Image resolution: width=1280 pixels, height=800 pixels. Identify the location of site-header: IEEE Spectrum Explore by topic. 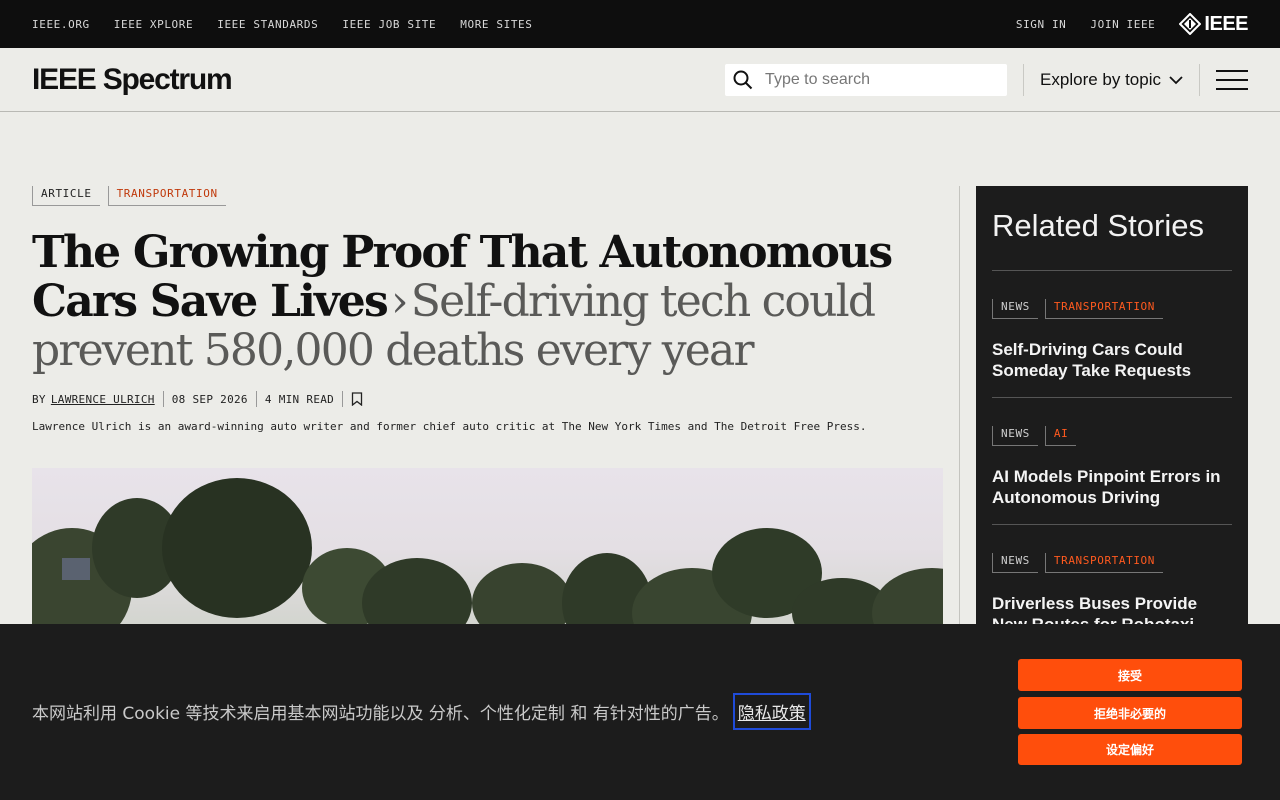
(640, 80).